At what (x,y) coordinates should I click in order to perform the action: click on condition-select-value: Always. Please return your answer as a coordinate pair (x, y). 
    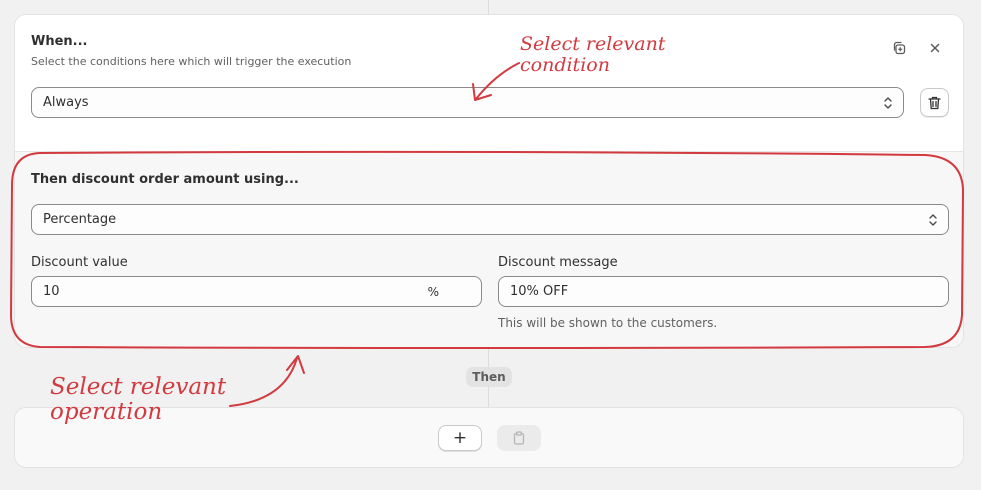
    Looking at the image, I should click on (66, 102).